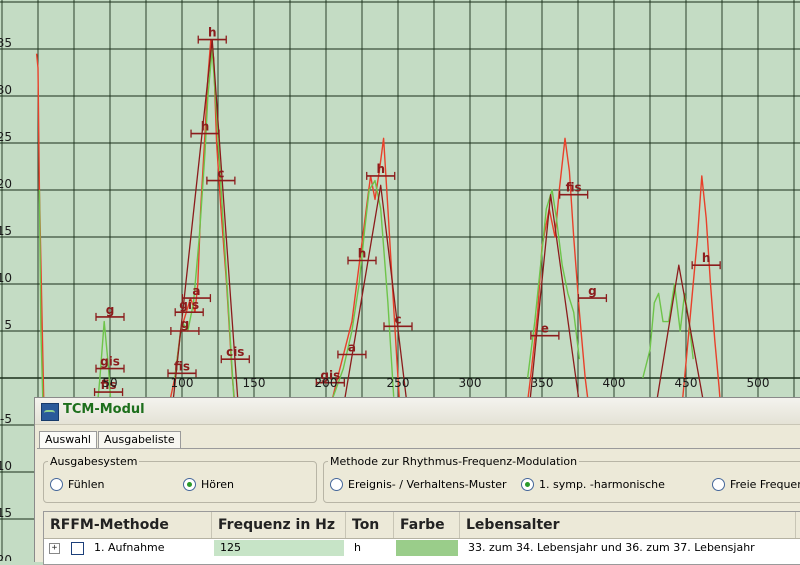 The width and height of the screenshot is (800, 565). I want to click on col-header-color: Farbe, so click(427, 525).